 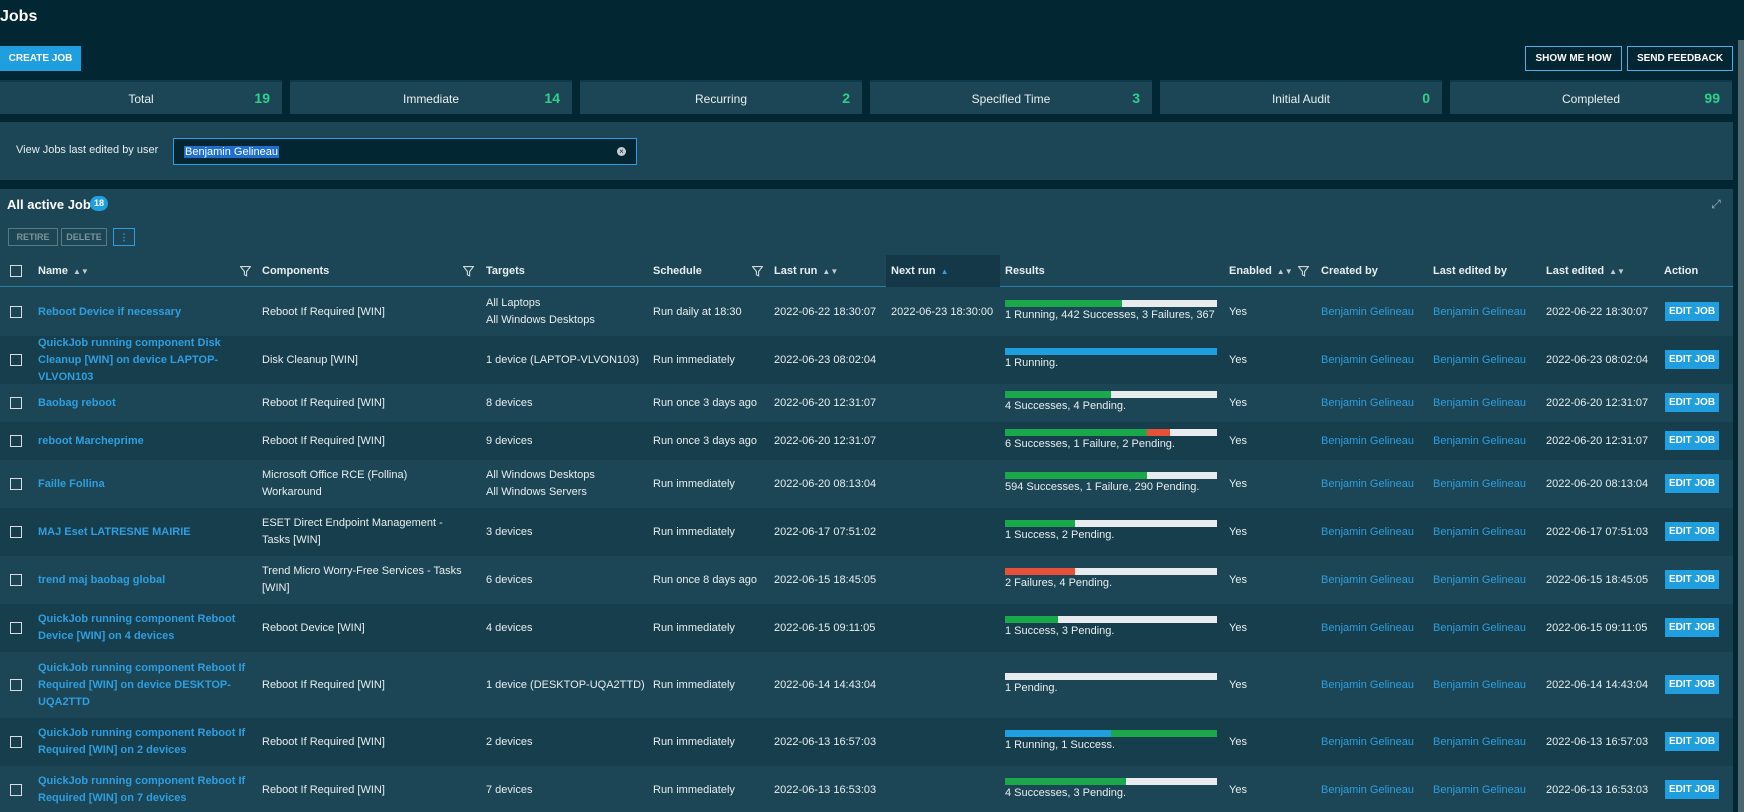 What do you see at coordinates (84, 237) in the screenshot?
I see `delete-button: DELETE` at bounding box center [84, 237].